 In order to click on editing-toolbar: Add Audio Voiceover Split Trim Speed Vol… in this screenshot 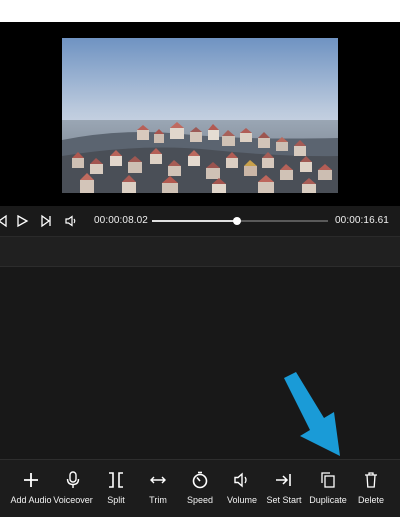, I will do `click(200, 488)`.